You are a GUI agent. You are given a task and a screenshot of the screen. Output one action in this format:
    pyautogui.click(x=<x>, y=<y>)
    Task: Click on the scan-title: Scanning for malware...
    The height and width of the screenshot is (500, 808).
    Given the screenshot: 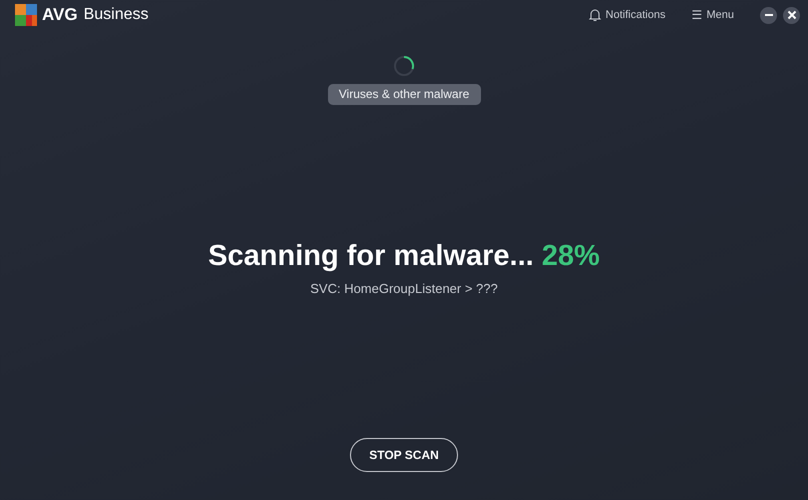 What is the action you would take?
    pyautogui.click(x=371, y=256)
    